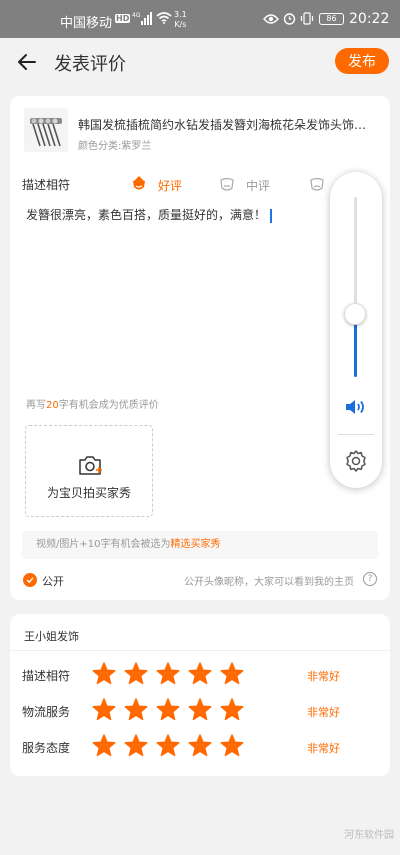 Image resolution: width=400 pixels, height=855 pixels. I want to click on network-speed: 3.1 K/s, so click(180, 20).